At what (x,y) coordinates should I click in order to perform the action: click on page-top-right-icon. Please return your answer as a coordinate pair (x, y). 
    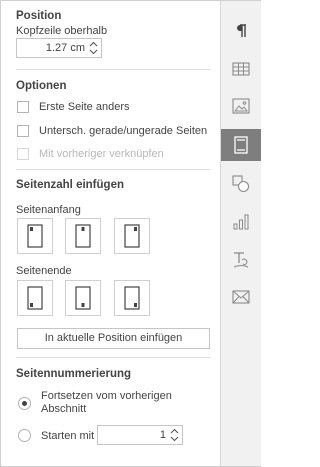
    Looking at the image, I should click on (132, 236).